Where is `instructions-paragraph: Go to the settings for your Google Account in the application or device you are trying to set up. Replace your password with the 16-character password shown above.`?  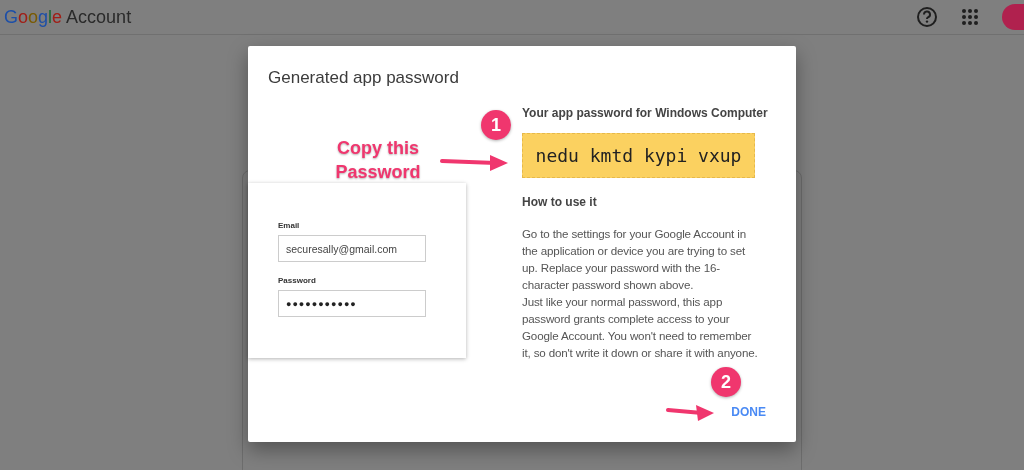 instructions-paragraph: Go to the settings for your Google Account in the application or device you are trying to set up. Replace your password with the 16-character password shown above. is located at coordinates (634, 259).